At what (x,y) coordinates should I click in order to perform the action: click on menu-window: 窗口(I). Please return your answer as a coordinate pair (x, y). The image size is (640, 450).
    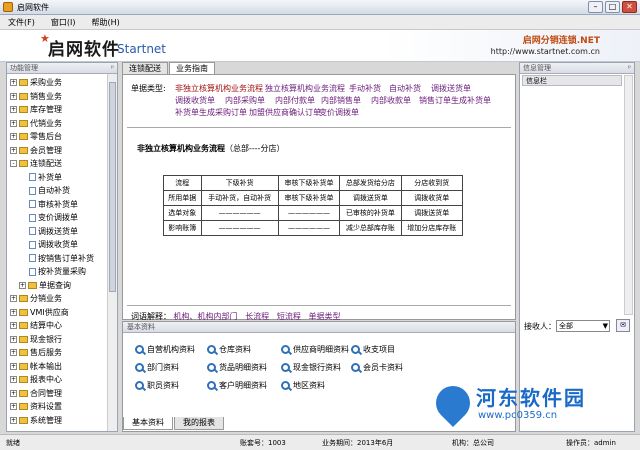
    Looking at the image, I should click on (63, 22).